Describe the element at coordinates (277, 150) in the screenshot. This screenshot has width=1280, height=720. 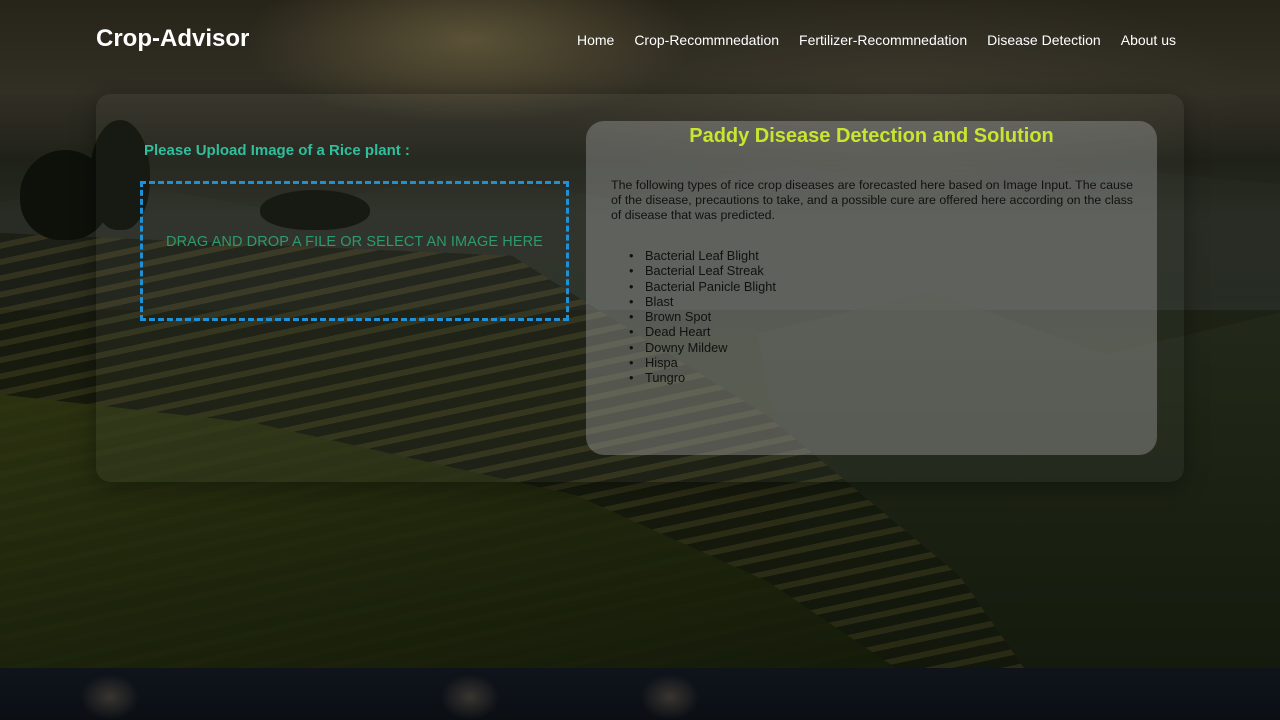
I see `upload-title: Please Upload Image of a Rice plant :` at that location.